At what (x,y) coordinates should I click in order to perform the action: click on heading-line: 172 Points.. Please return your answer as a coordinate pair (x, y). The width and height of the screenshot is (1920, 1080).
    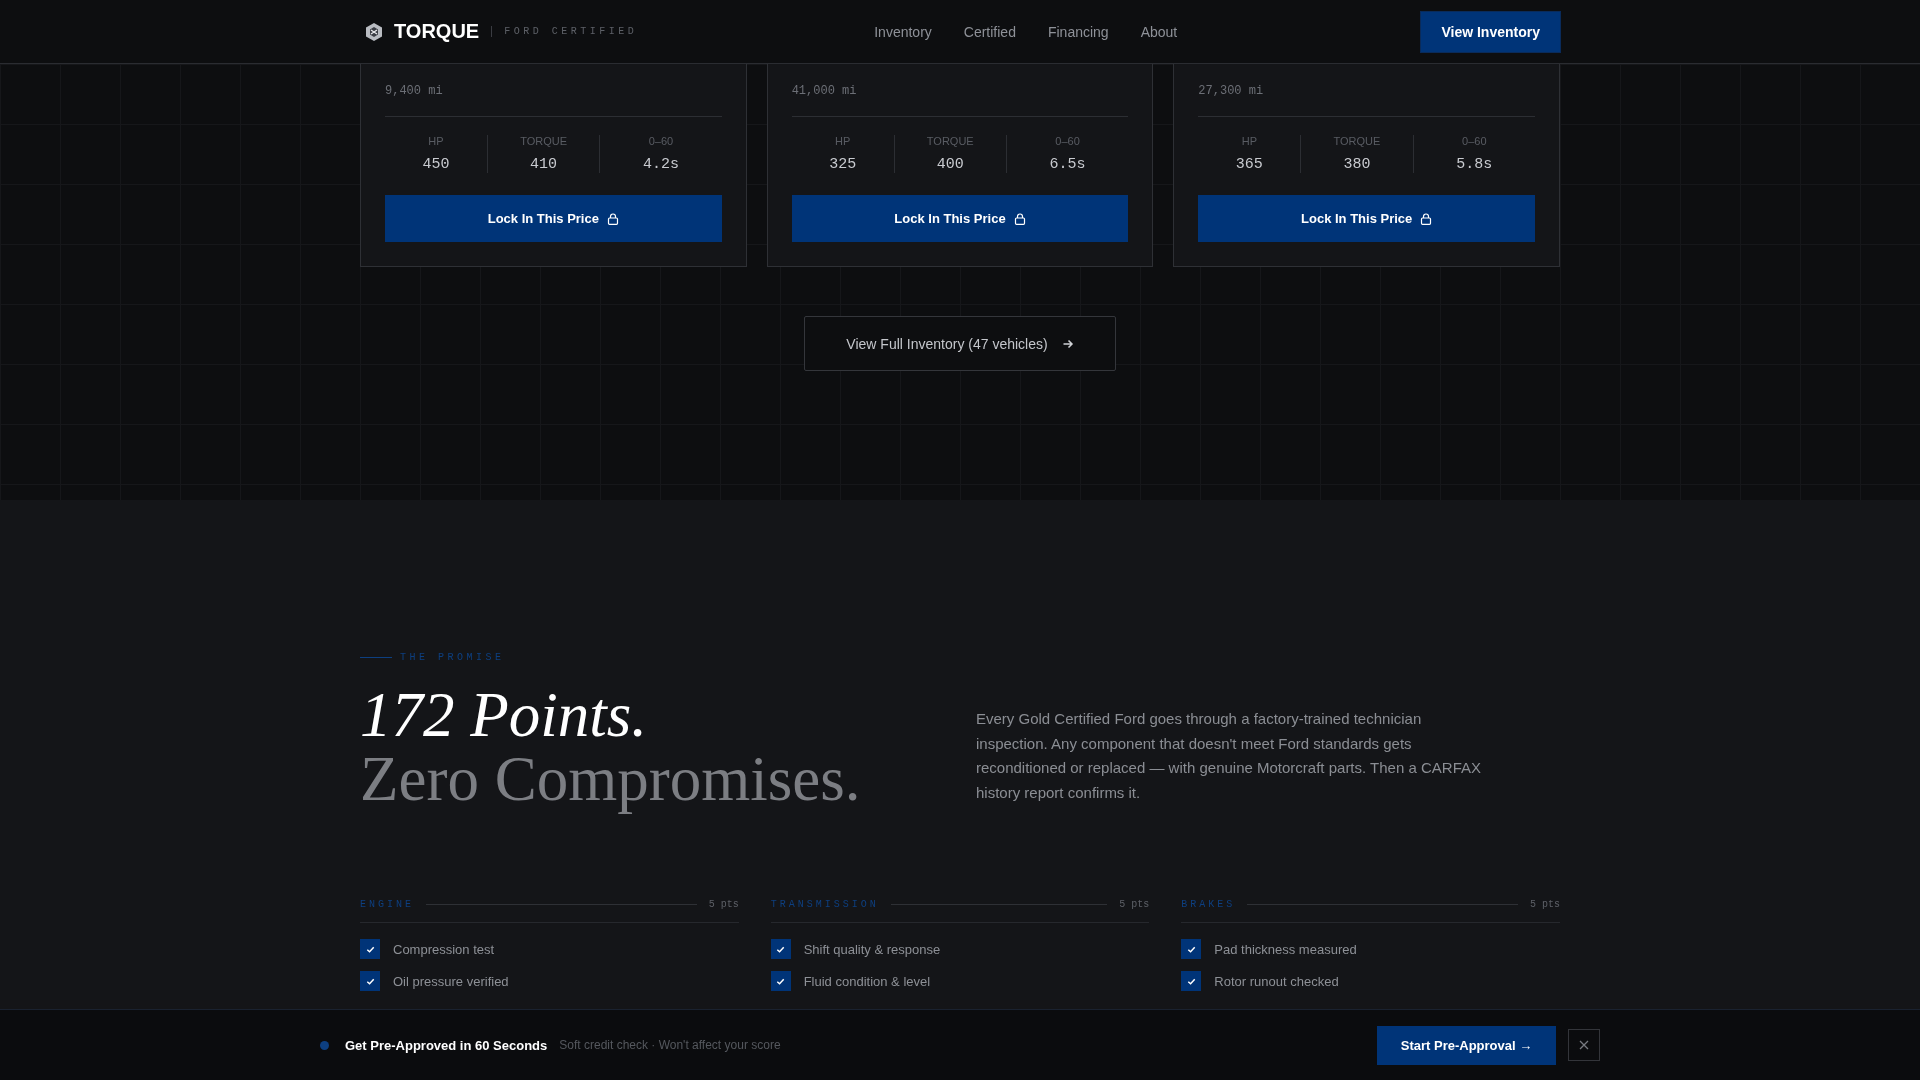
    Looking at the image, I should click on (504, 715).